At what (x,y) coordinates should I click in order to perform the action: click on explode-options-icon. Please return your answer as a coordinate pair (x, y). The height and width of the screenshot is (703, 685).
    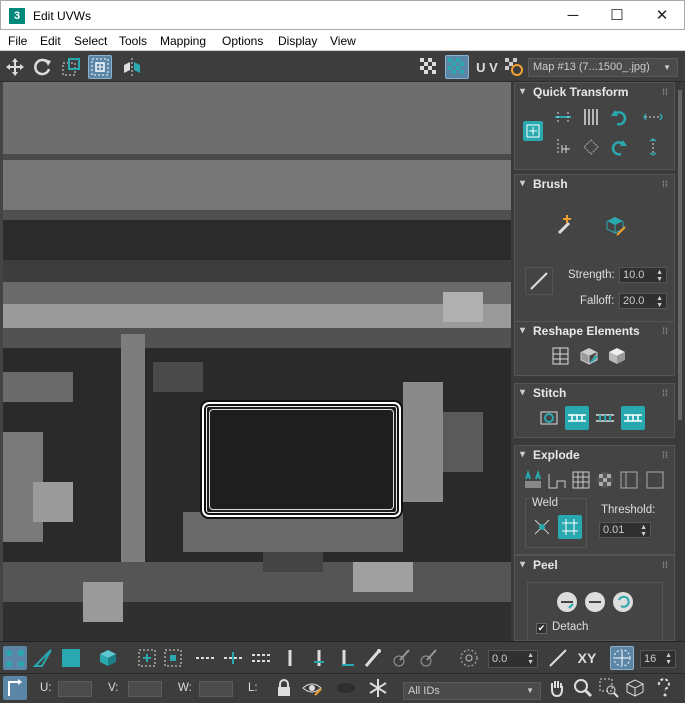
    Looking at the image, I should click on (655, 480).